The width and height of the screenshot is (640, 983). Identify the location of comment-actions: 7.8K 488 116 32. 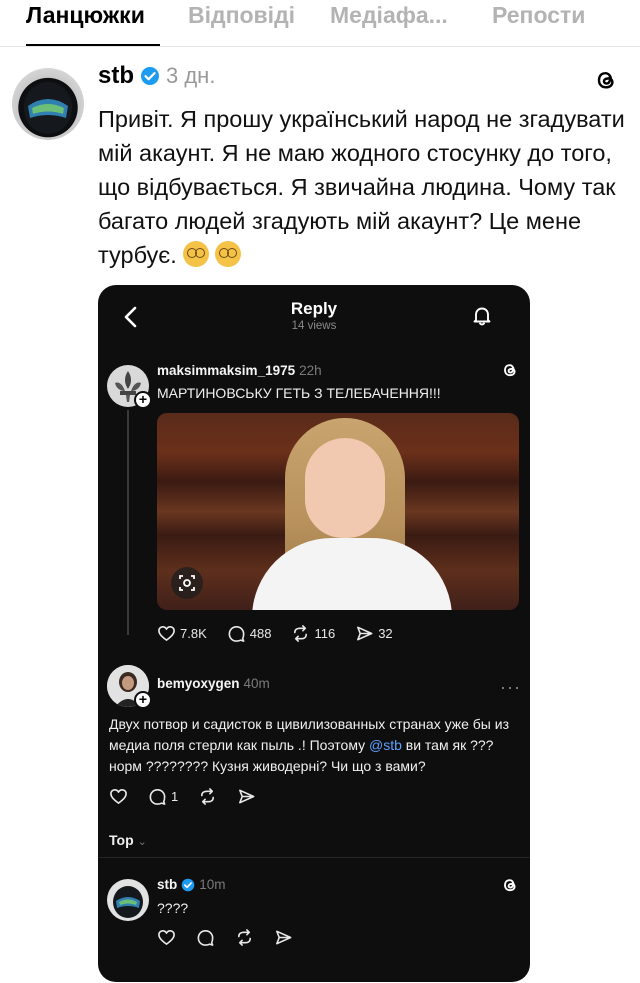
(275, 633).